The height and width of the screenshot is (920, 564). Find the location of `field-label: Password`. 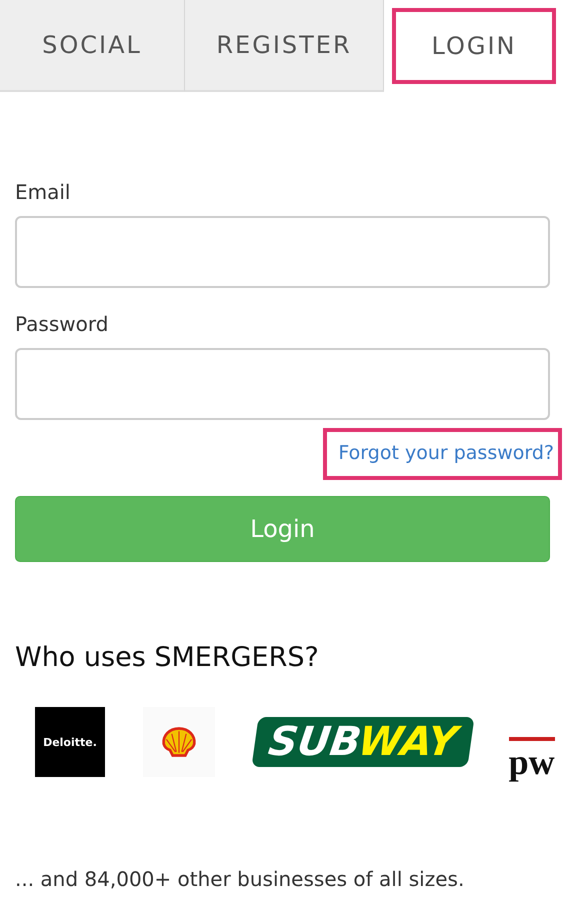

field-label: Password is located at coordinates (62, 324).